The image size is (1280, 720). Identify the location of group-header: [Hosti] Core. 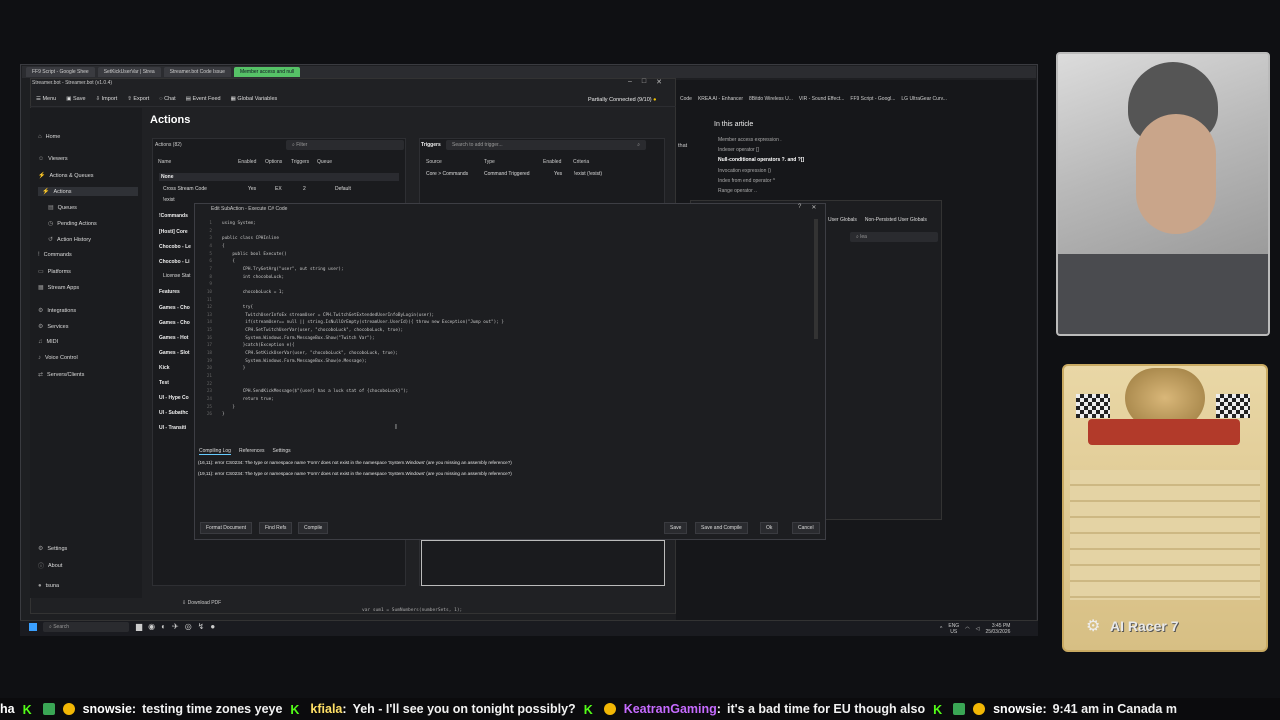
(173, 232).